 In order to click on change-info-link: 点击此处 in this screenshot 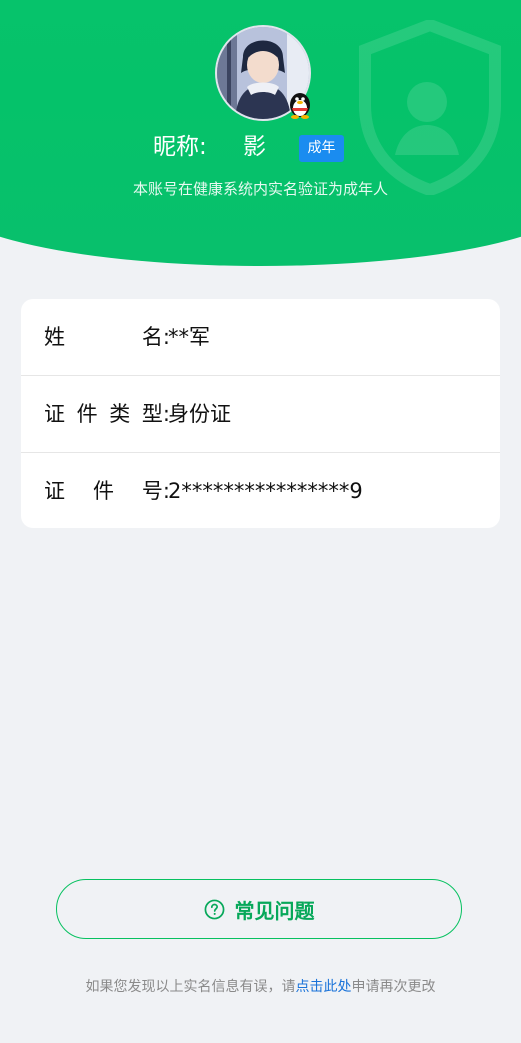, I will do `click(324, 987)`.